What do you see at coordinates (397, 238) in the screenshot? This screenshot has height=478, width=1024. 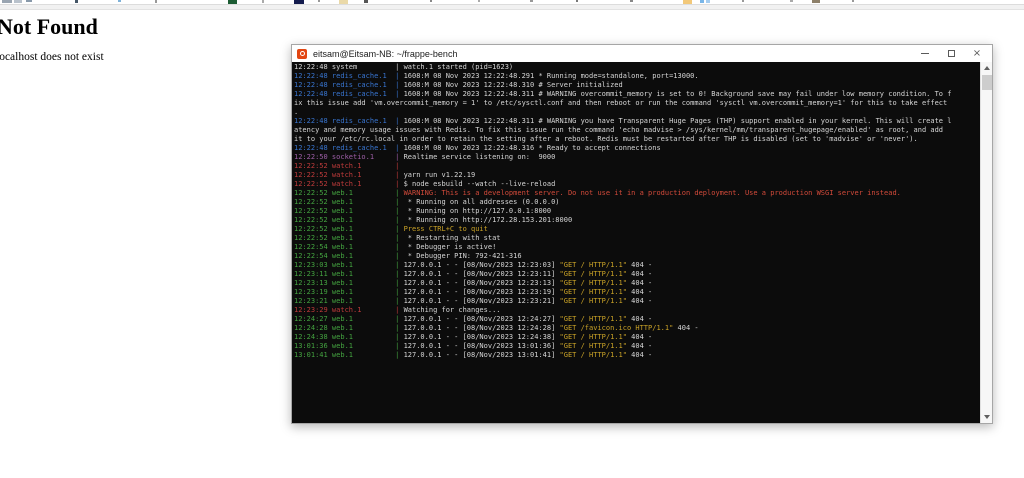 I see `terminal-line: 12:22:52 web.1 | * Restarting with stat` at bounding box center [397, 238].